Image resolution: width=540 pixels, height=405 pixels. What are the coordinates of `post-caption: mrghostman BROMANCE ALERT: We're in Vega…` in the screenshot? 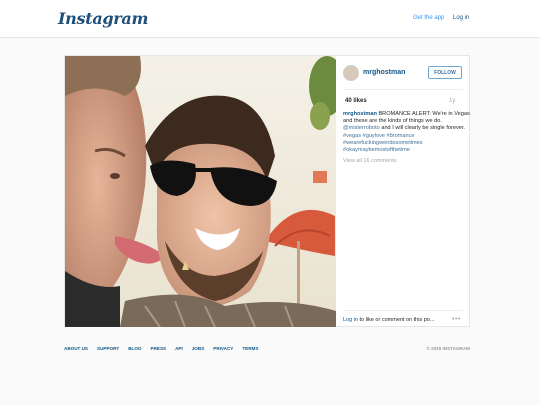 It's located at (407, 132).